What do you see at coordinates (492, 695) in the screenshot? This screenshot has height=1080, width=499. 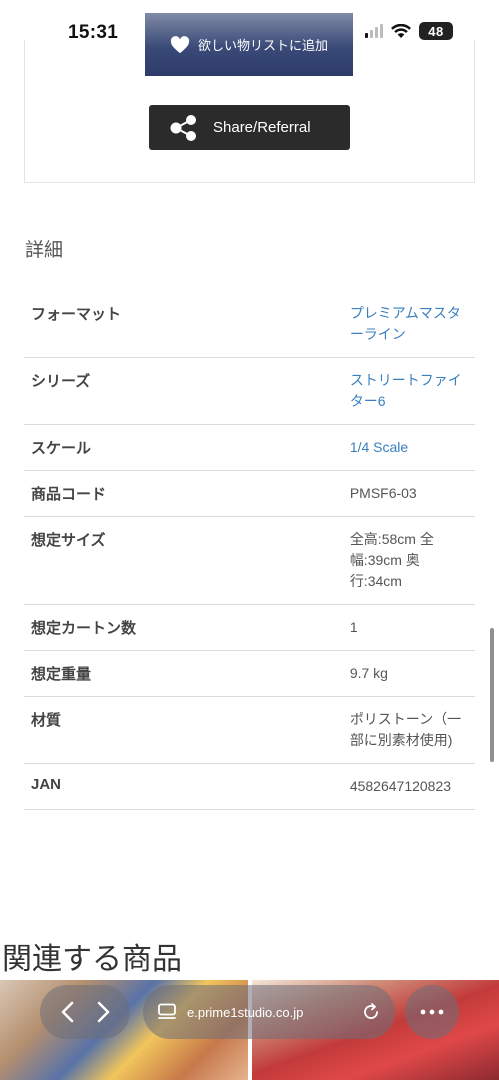 I see `scrollbar` at bounding box center [492, 695].